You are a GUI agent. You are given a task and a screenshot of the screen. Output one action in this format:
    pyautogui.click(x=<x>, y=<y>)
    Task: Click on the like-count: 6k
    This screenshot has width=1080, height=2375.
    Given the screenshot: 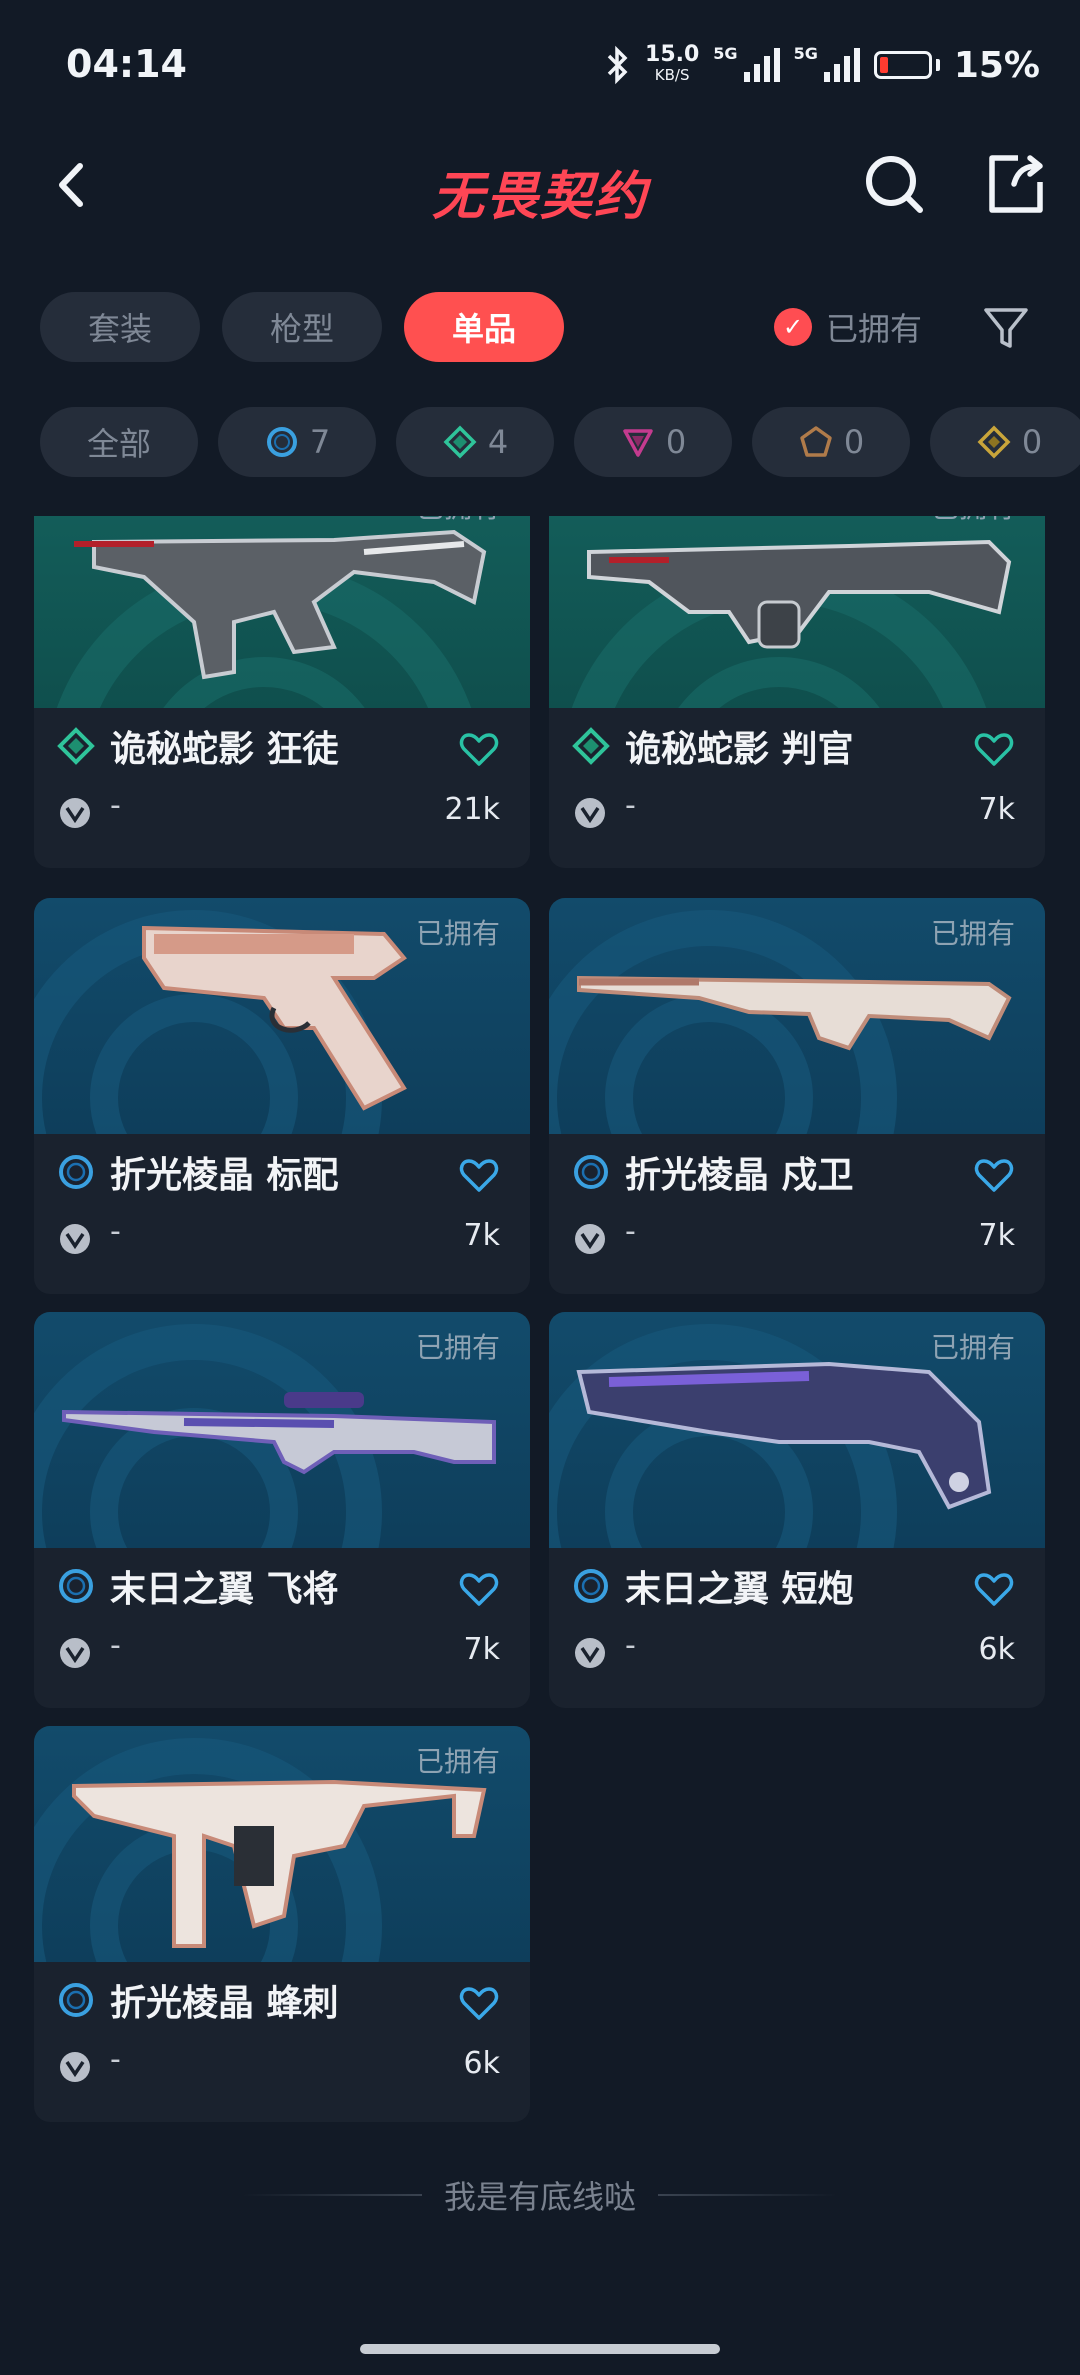 What is the action you would take?
    pyautogui.click(x=996, y=1649)
    